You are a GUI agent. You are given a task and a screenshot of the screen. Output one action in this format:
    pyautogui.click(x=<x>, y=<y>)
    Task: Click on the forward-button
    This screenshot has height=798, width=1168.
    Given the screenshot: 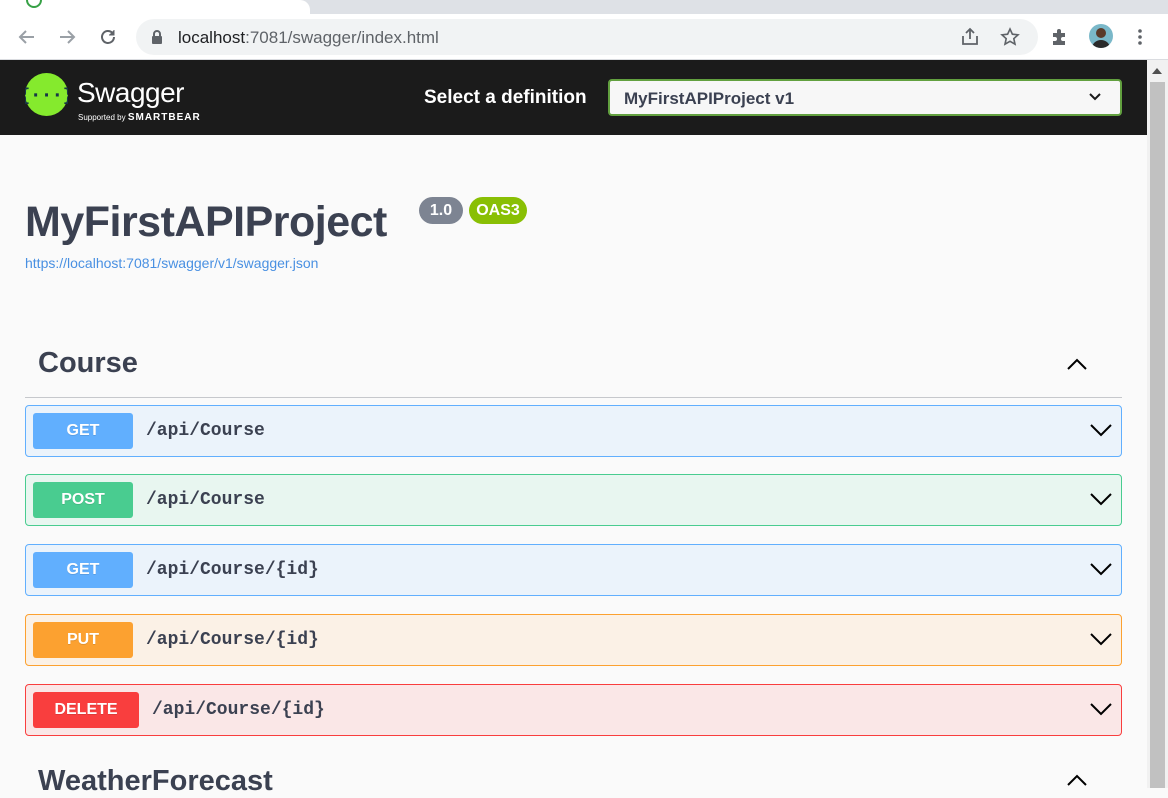 What is the action you would take?
    pyautogui.click(x=67, y=37)
    